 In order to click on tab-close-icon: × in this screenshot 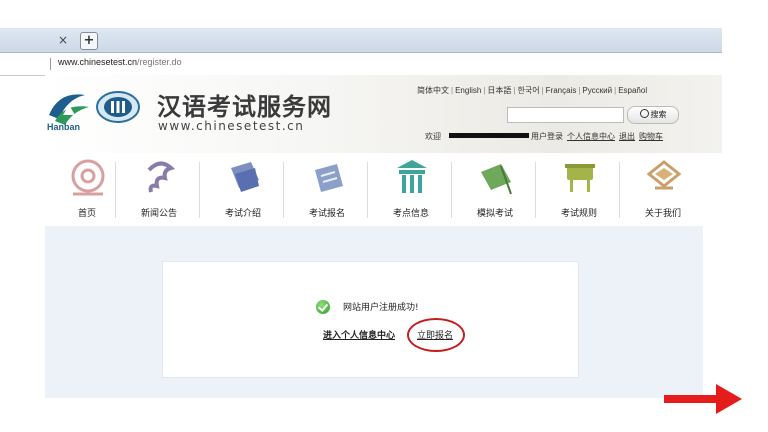, I will do `click(64, 40)`.